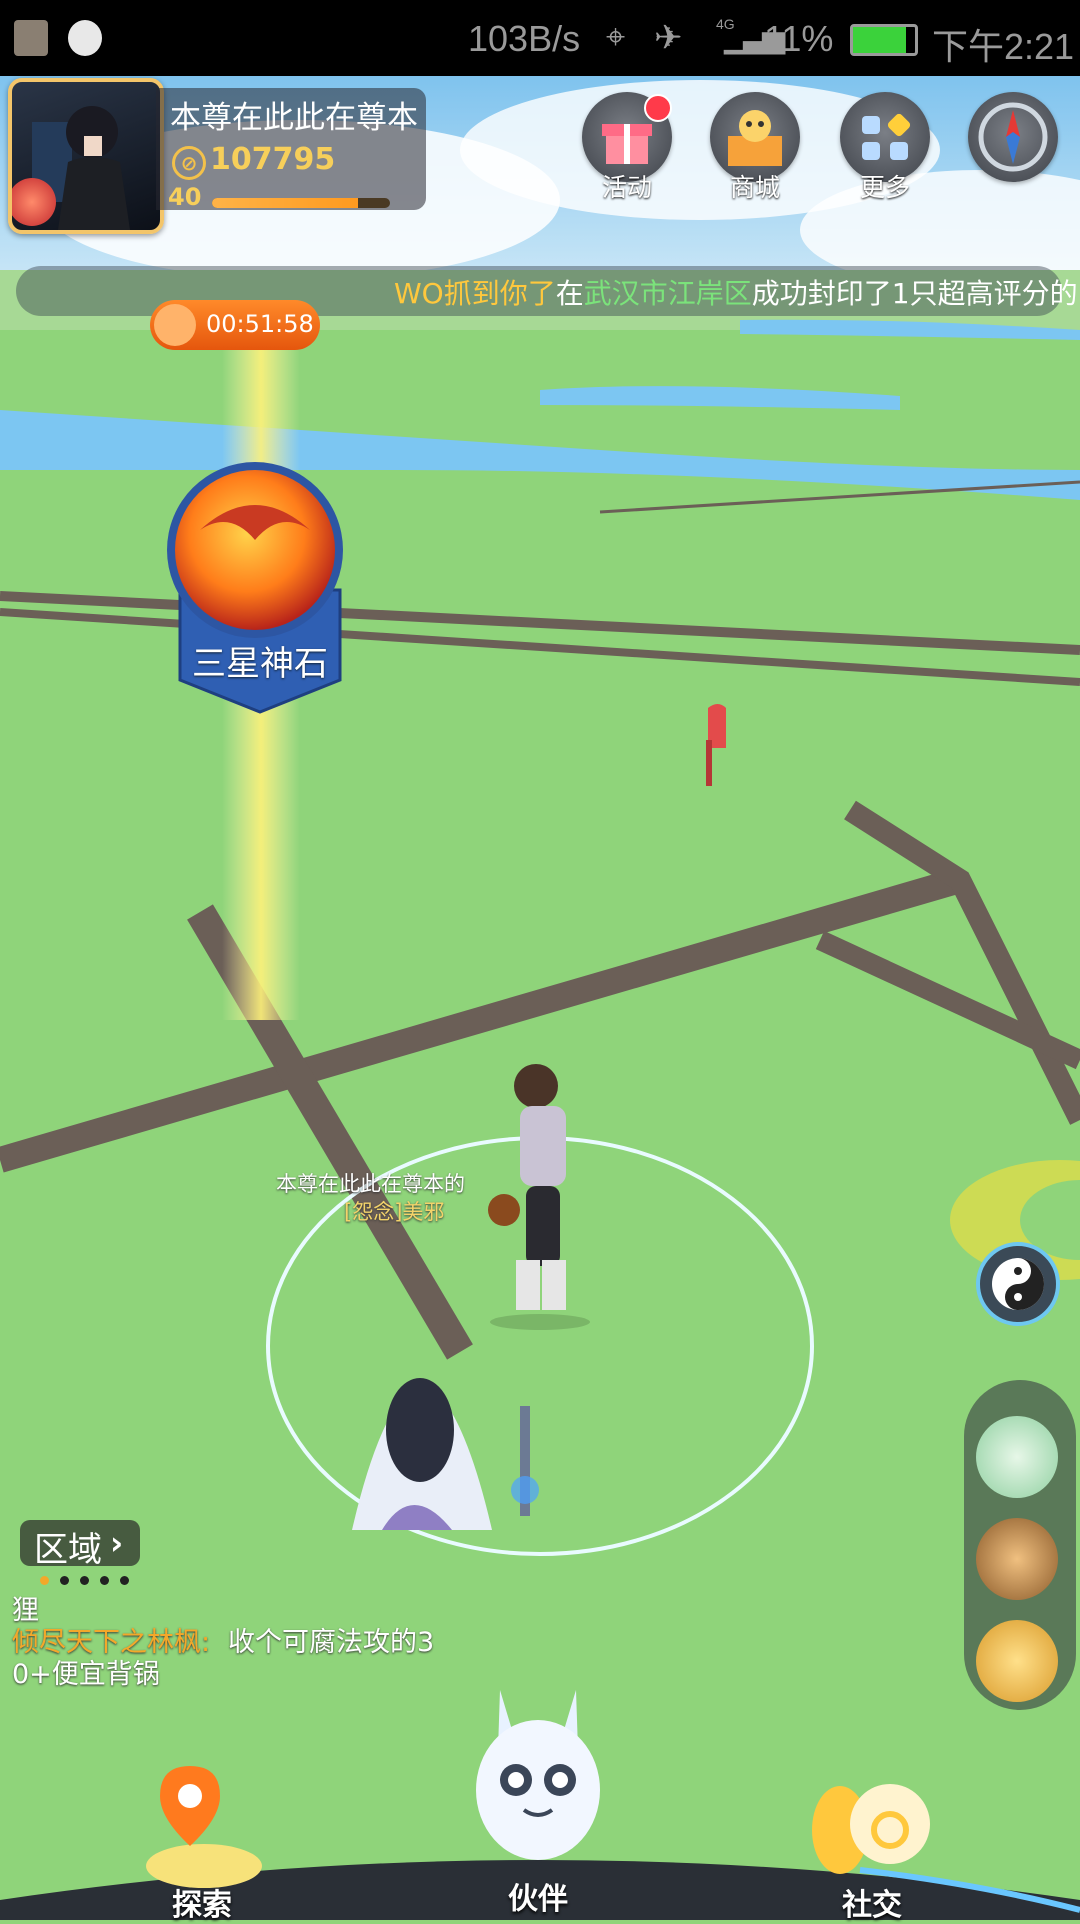 The width and height of the screenshot is (1080, 1924). What do you see at coordinates (914, 293) in the screenshot?
I see `broadcast-message: 成功封印了1只超高评分的` at bounding box center [914, 293].